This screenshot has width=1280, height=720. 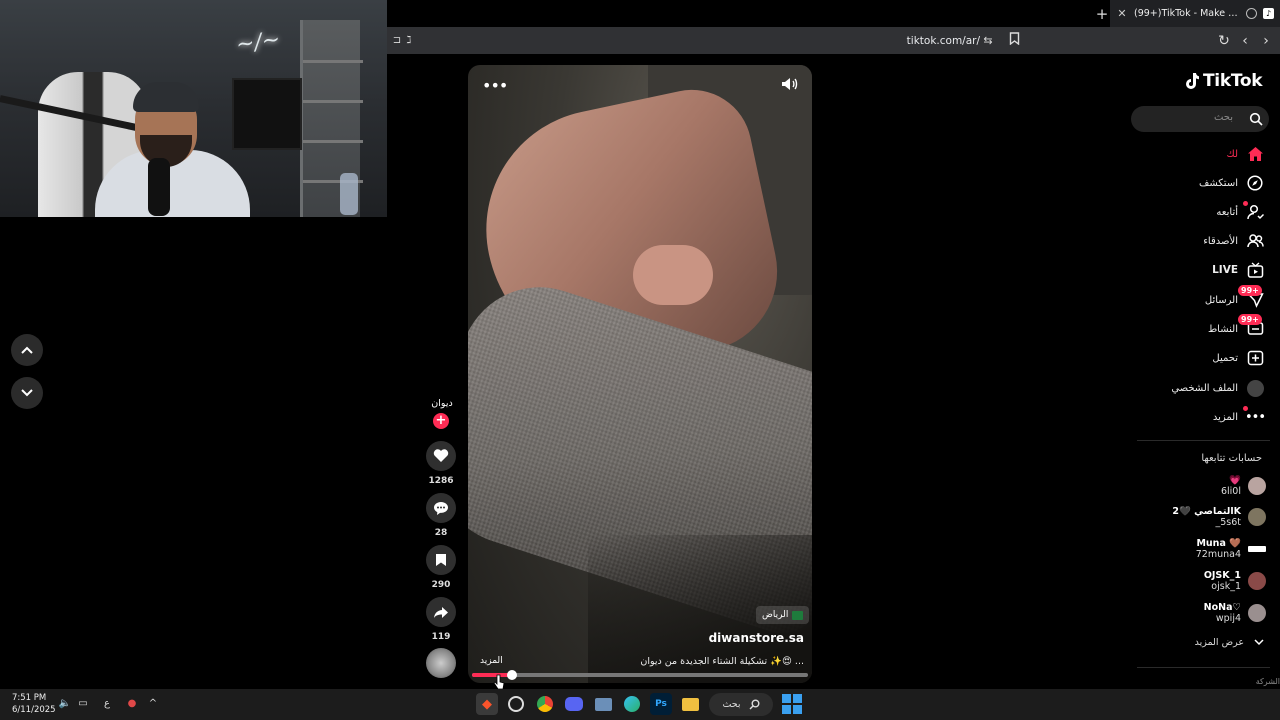 I want to click on address-bar: tiktok.com/ar/, so click(x=943, y=41).